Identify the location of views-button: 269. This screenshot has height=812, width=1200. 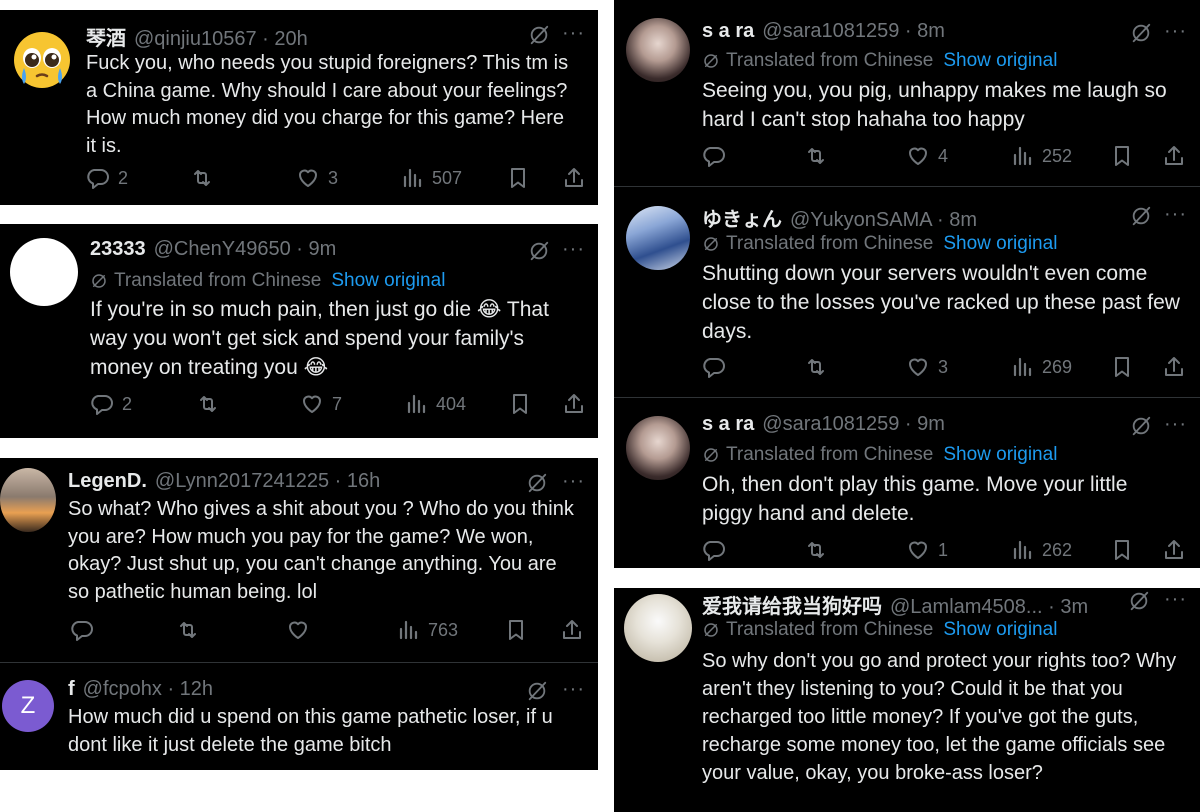
(1041, 367).